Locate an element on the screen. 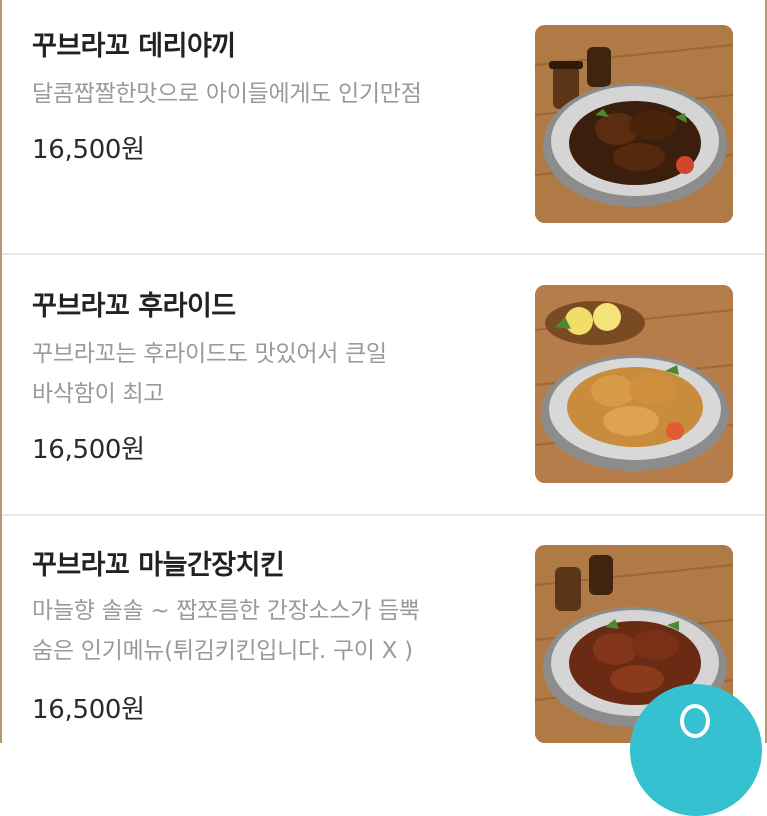 Image resolution: width=767 pixels, height=816 pixels. chat-icon is located at coordinates (695, 721).